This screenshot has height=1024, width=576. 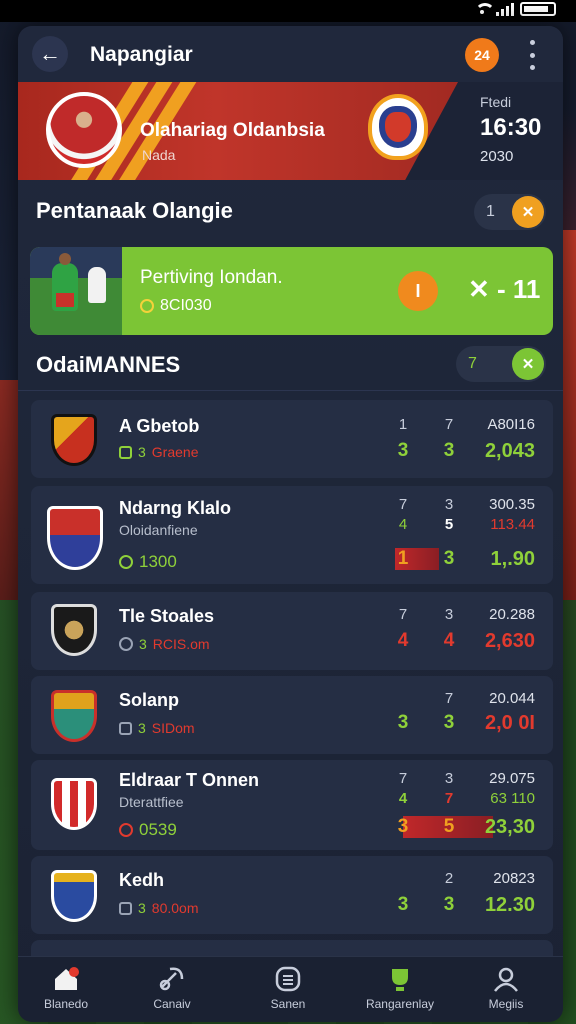 What do you see at coordinates (164, 644) in the screenshot?
I see `team-meta: 3 RCIS.om` at bounding box center [164, 644].